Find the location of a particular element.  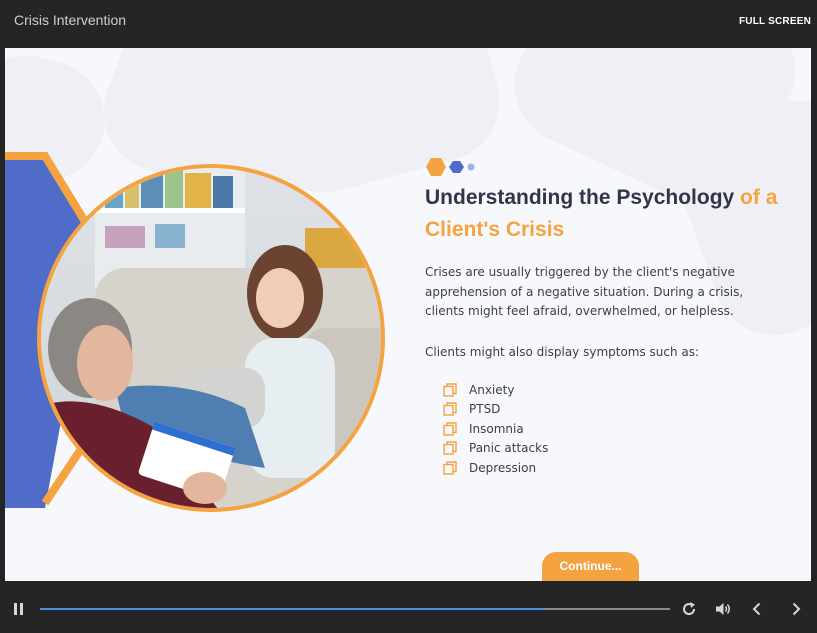

list-item: PTSD is located at coordinates (495, 410).